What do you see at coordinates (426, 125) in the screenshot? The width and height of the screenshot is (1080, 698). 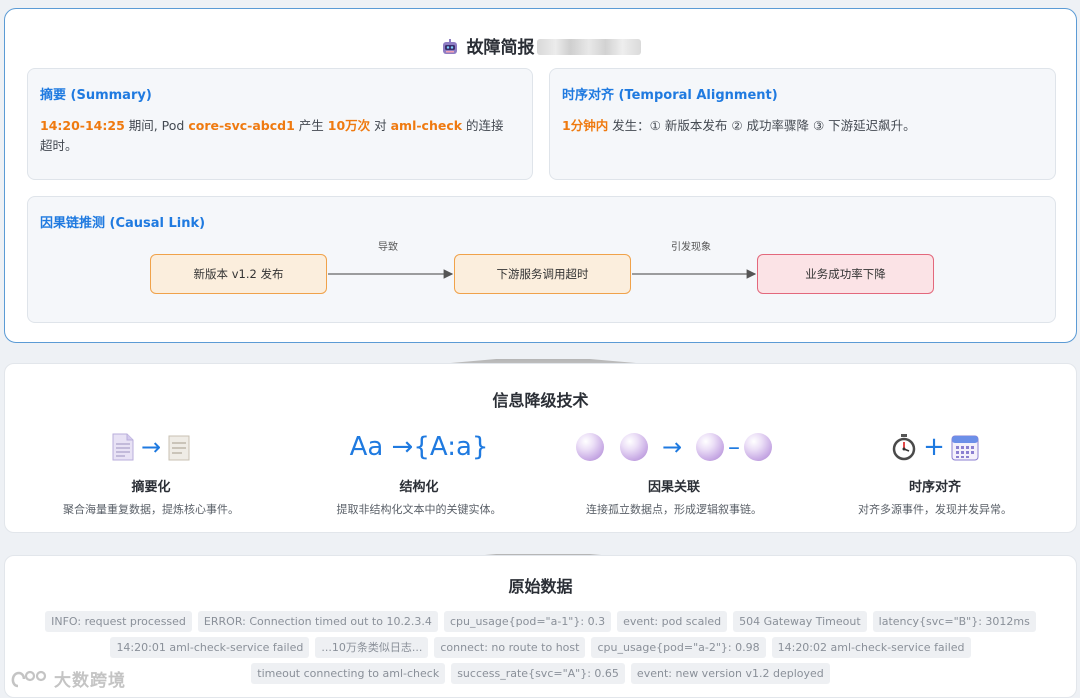 I see `summary-target: aml-check` at bounding box center [426, 125].